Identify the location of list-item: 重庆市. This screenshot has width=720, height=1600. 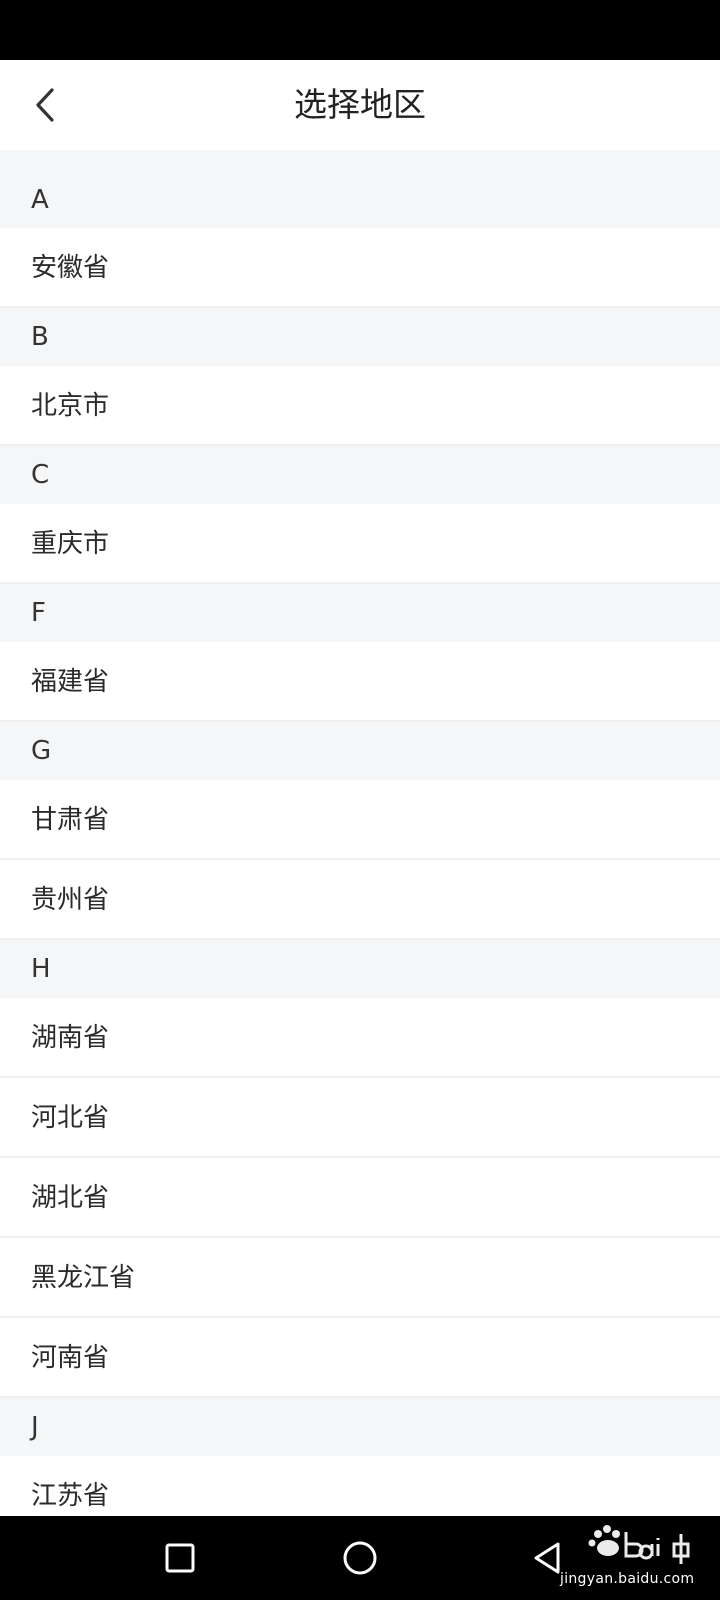
(360, 544).